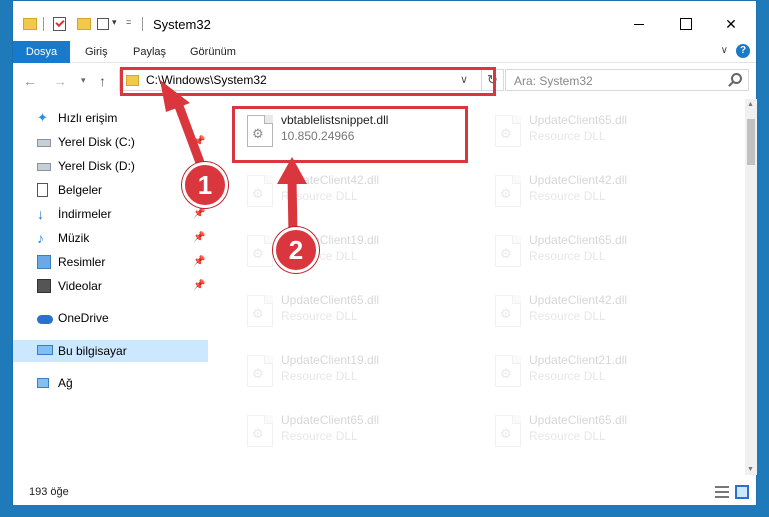 This screenshot has height=517, width=769. What do you see at coordinates (213, 52) in the screenshot?
I see `tab-view: Görünüm` at bounding box center [213, 52].